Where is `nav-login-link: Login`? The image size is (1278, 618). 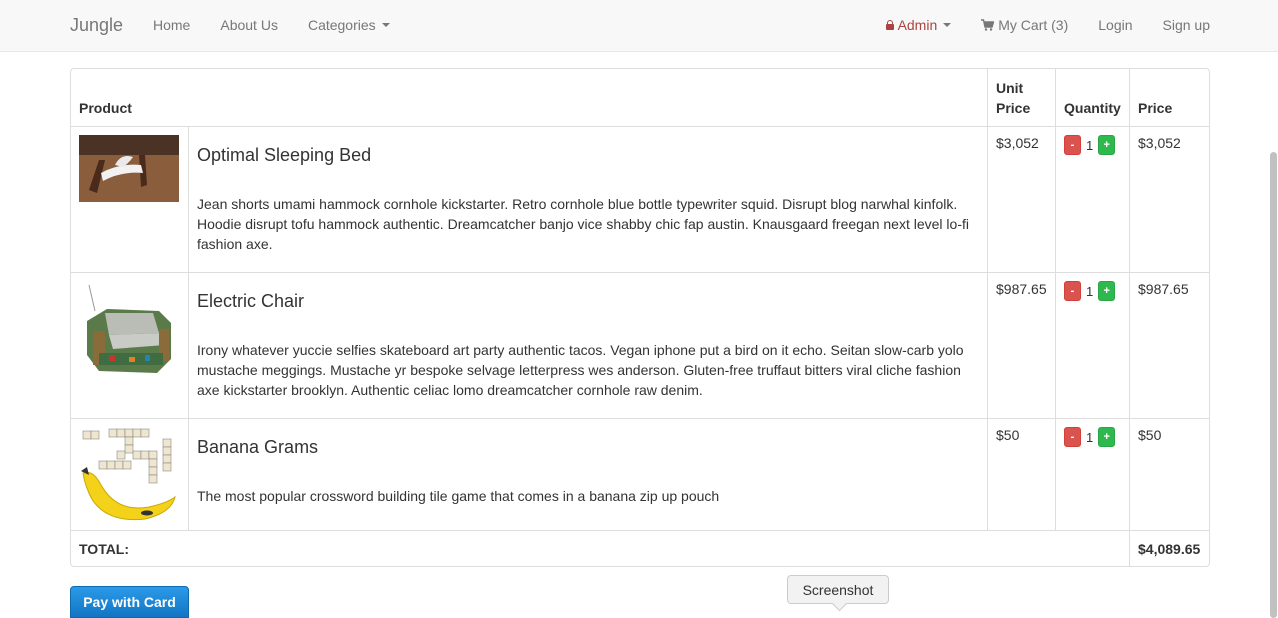 nav-login-link: Login is located at coordinates (1115, 25).